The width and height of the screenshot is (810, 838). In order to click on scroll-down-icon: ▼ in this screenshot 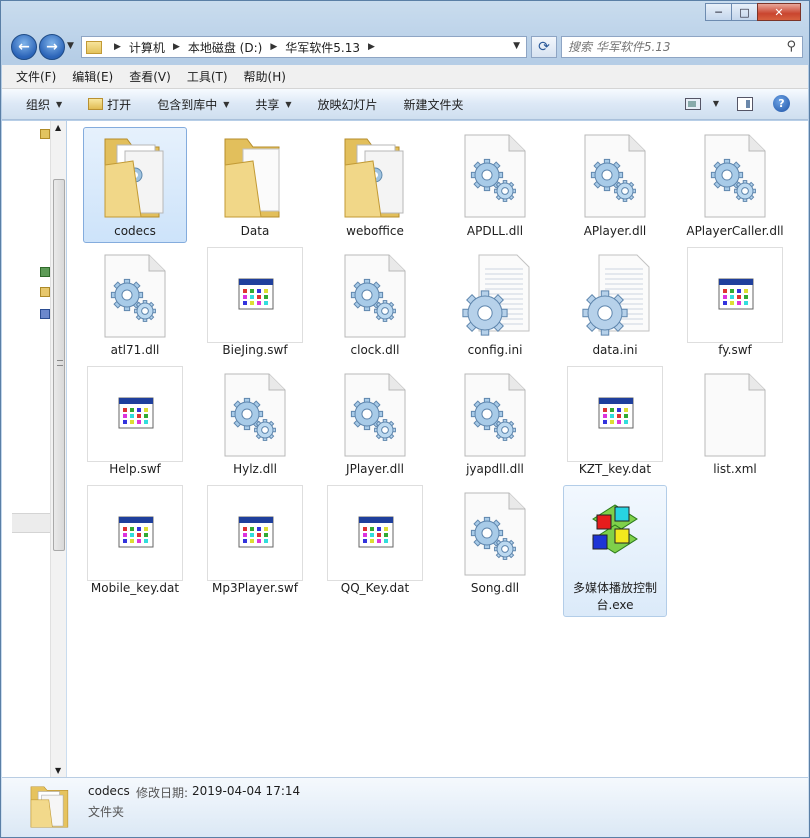, I will do `click(58, 770)`.